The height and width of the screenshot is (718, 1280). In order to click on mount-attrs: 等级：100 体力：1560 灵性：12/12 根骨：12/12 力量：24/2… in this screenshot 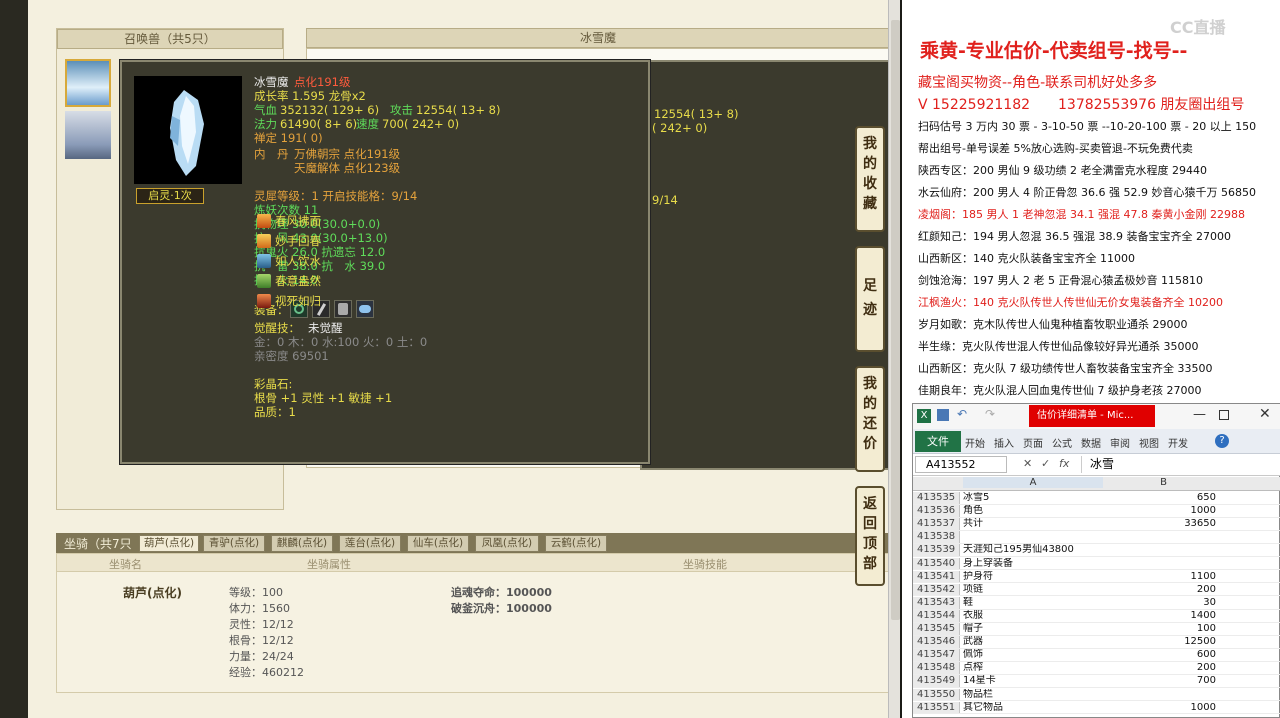, I will do `click(289, 632)`.